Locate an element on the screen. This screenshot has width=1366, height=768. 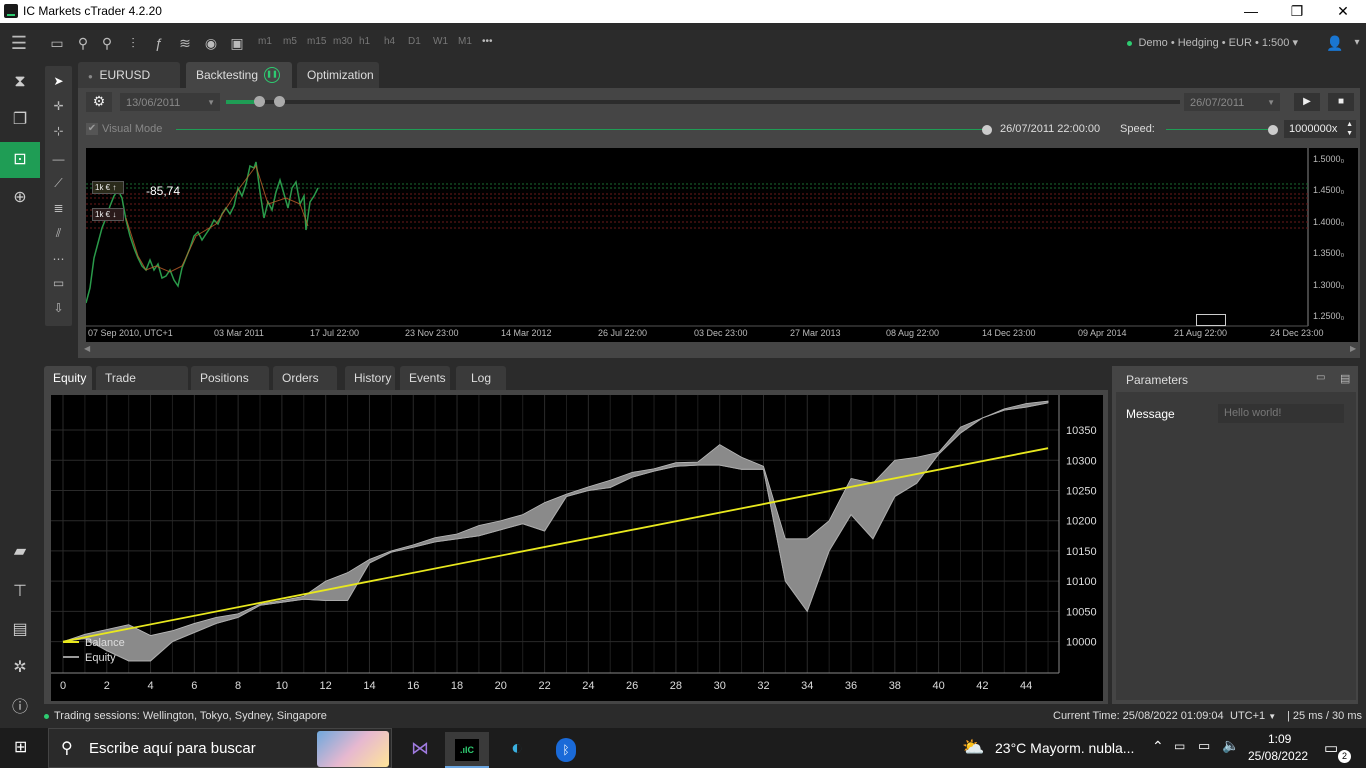
user-menu-chevron-icon: ▾ is located at coordinates (1357, 43).